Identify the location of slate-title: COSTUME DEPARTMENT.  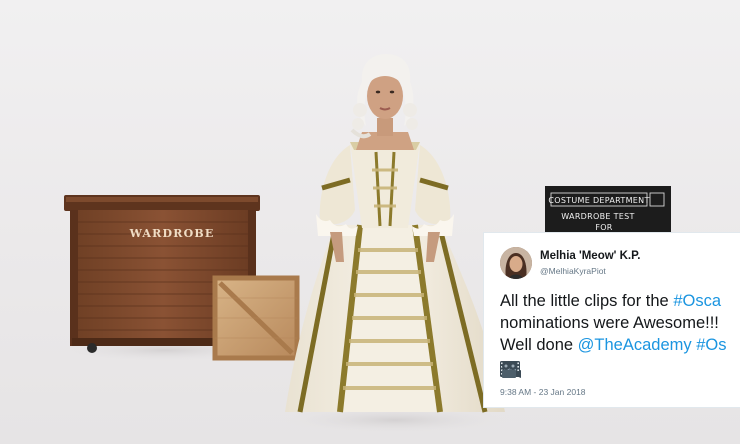
(598, 200).